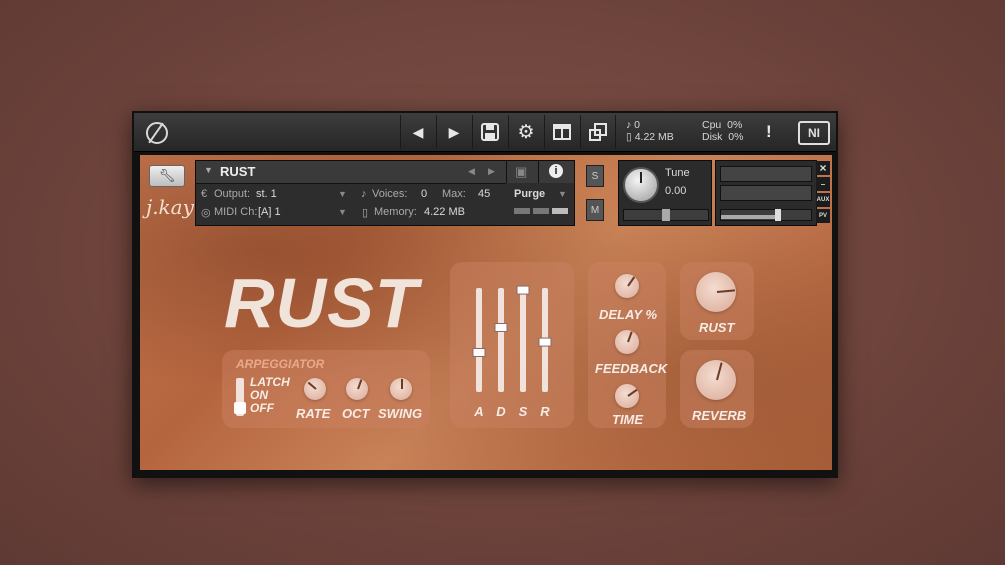  Describe the element at coordinates (641, 185) in the screenshot. I see `tune-knob` at that location.